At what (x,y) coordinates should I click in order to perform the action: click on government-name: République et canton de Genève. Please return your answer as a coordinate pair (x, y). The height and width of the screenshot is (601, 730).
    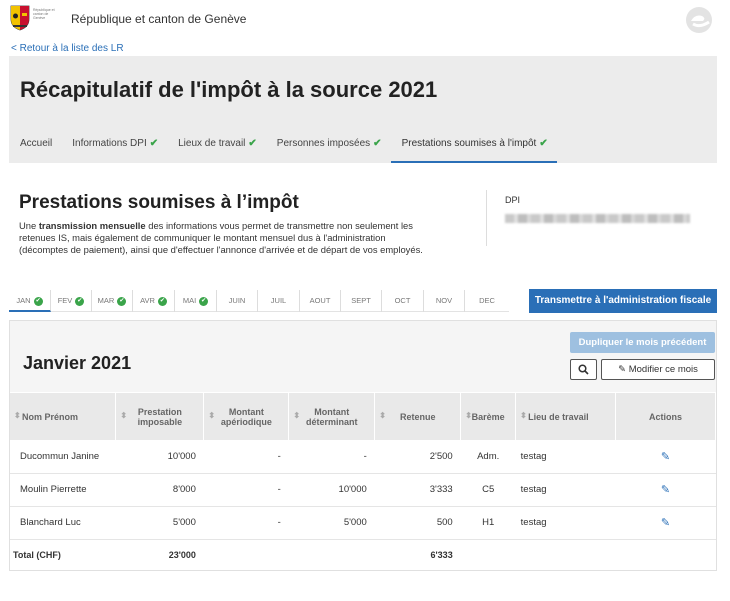
    Looking at the image, I should click on (159, 19).